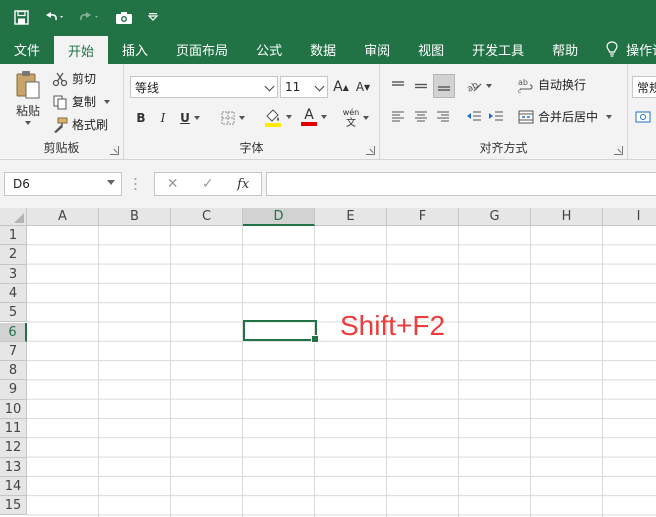 Image resolution: width=656 pixels, height=517 pixels. Describe the element at coordinates (398, 116) in the screenshot. I see `align-left-button` at that location.